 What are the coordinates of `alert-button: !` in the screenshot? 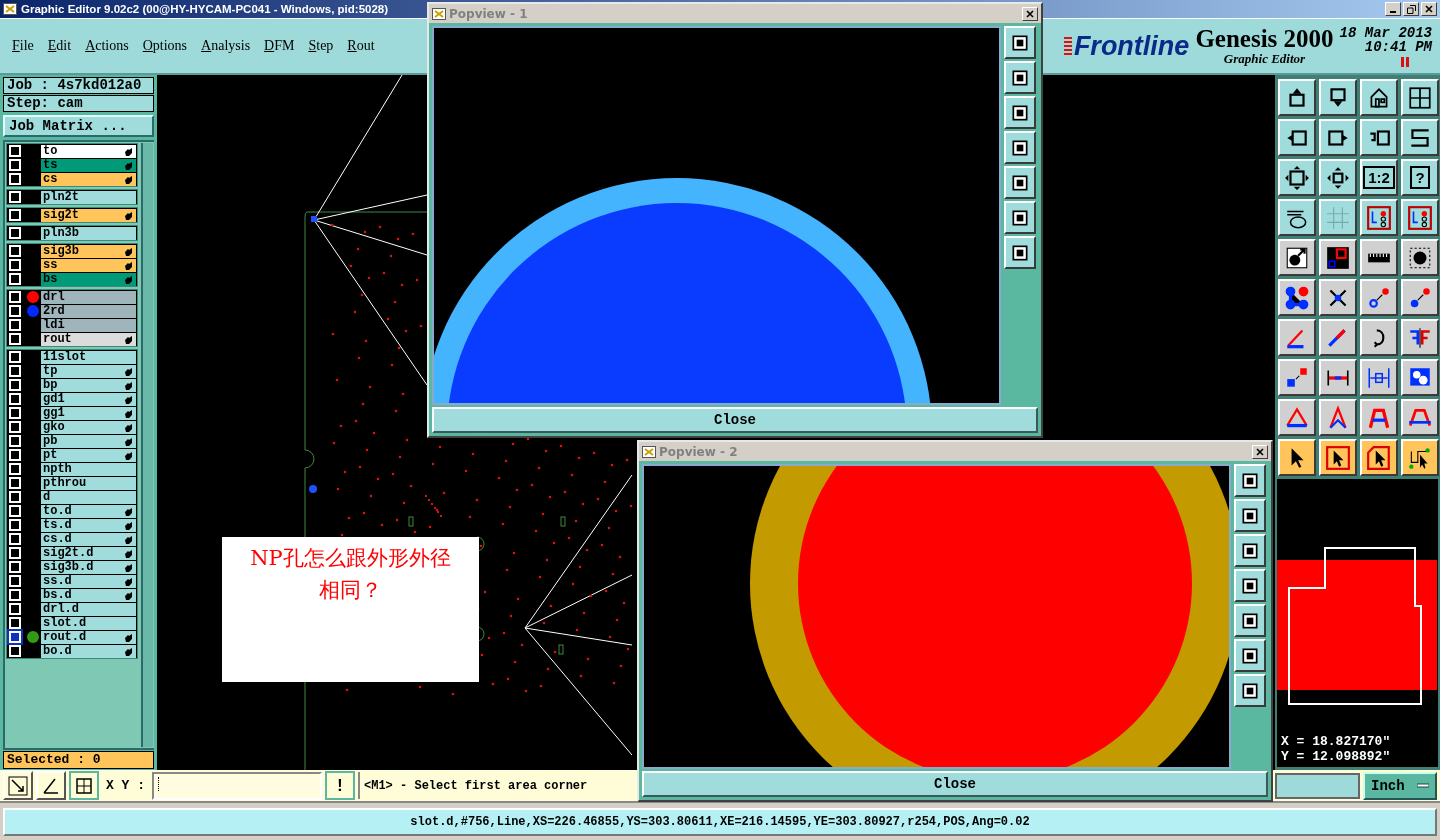 It's located at (340, 785).